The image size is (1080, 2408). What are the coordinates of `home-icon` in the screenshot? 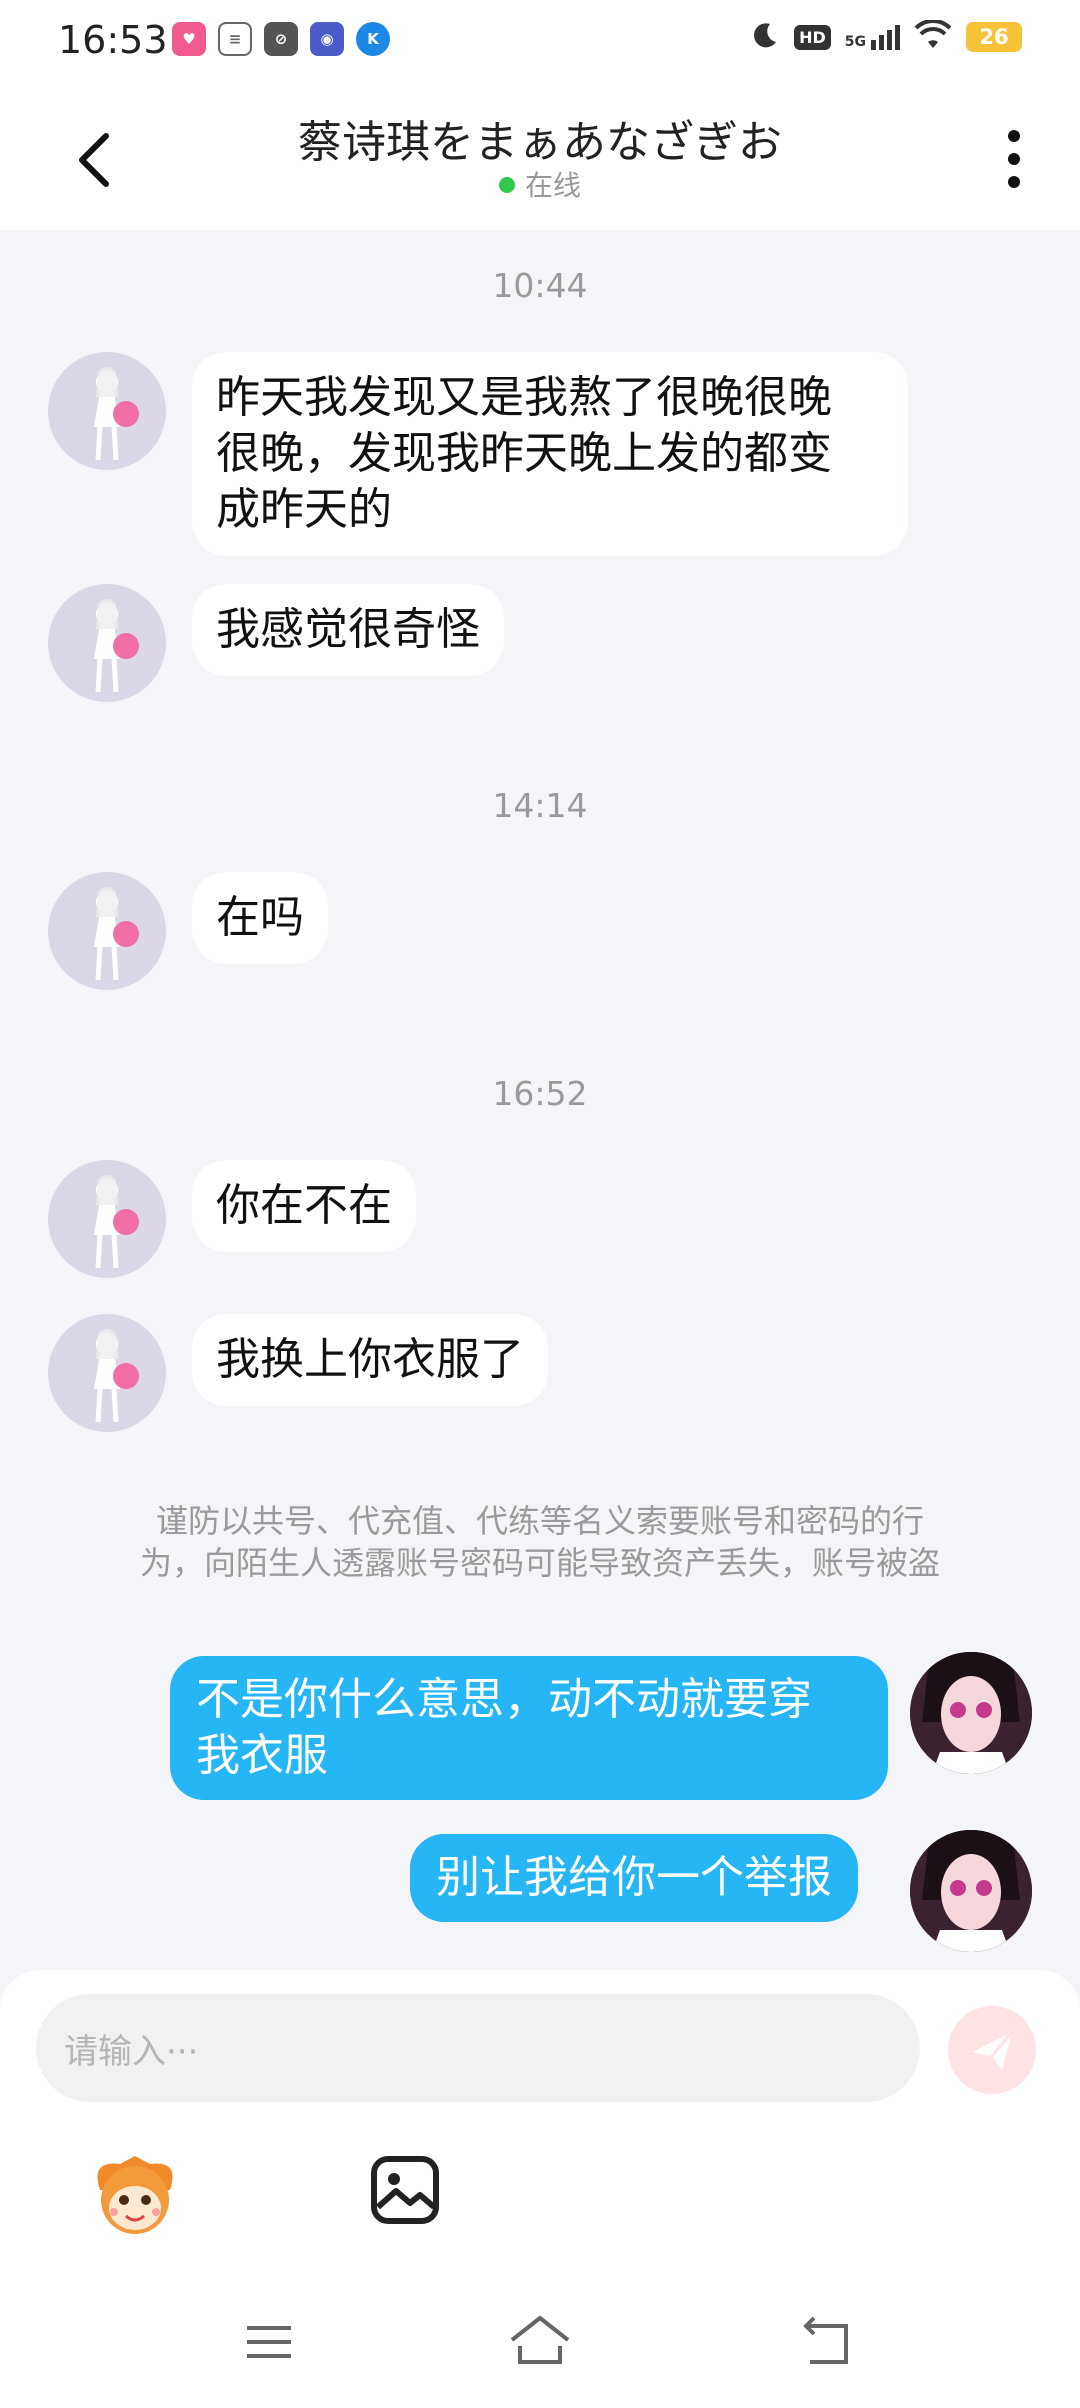 It's located at (540, 2340).